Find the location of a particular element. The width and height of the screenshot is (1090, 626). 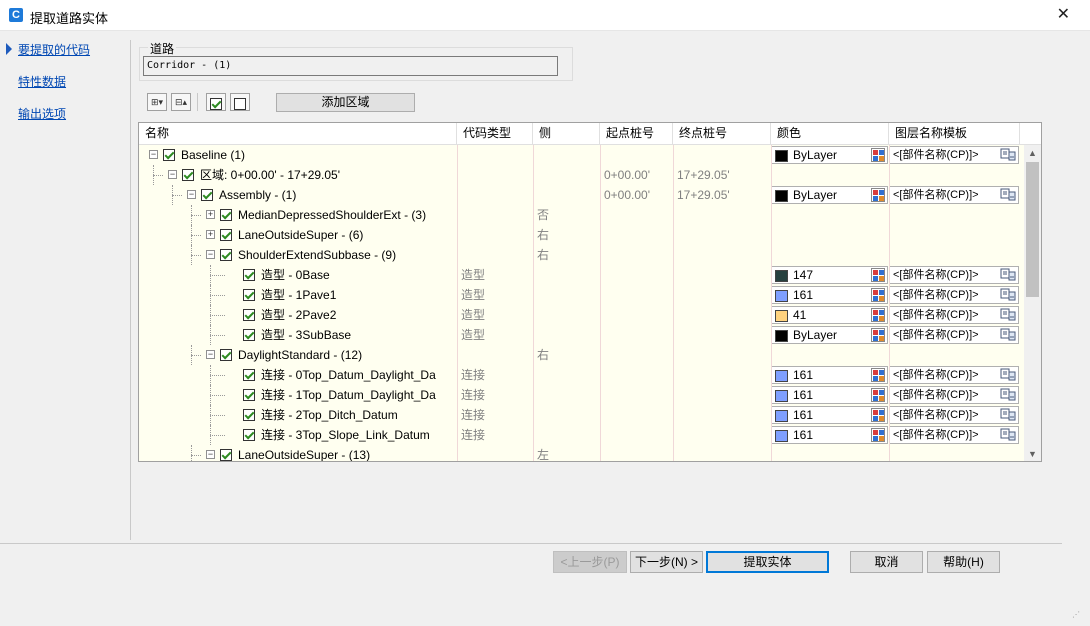

collapse-all-button: ⊟▴ is located at coordinates (181, 102).